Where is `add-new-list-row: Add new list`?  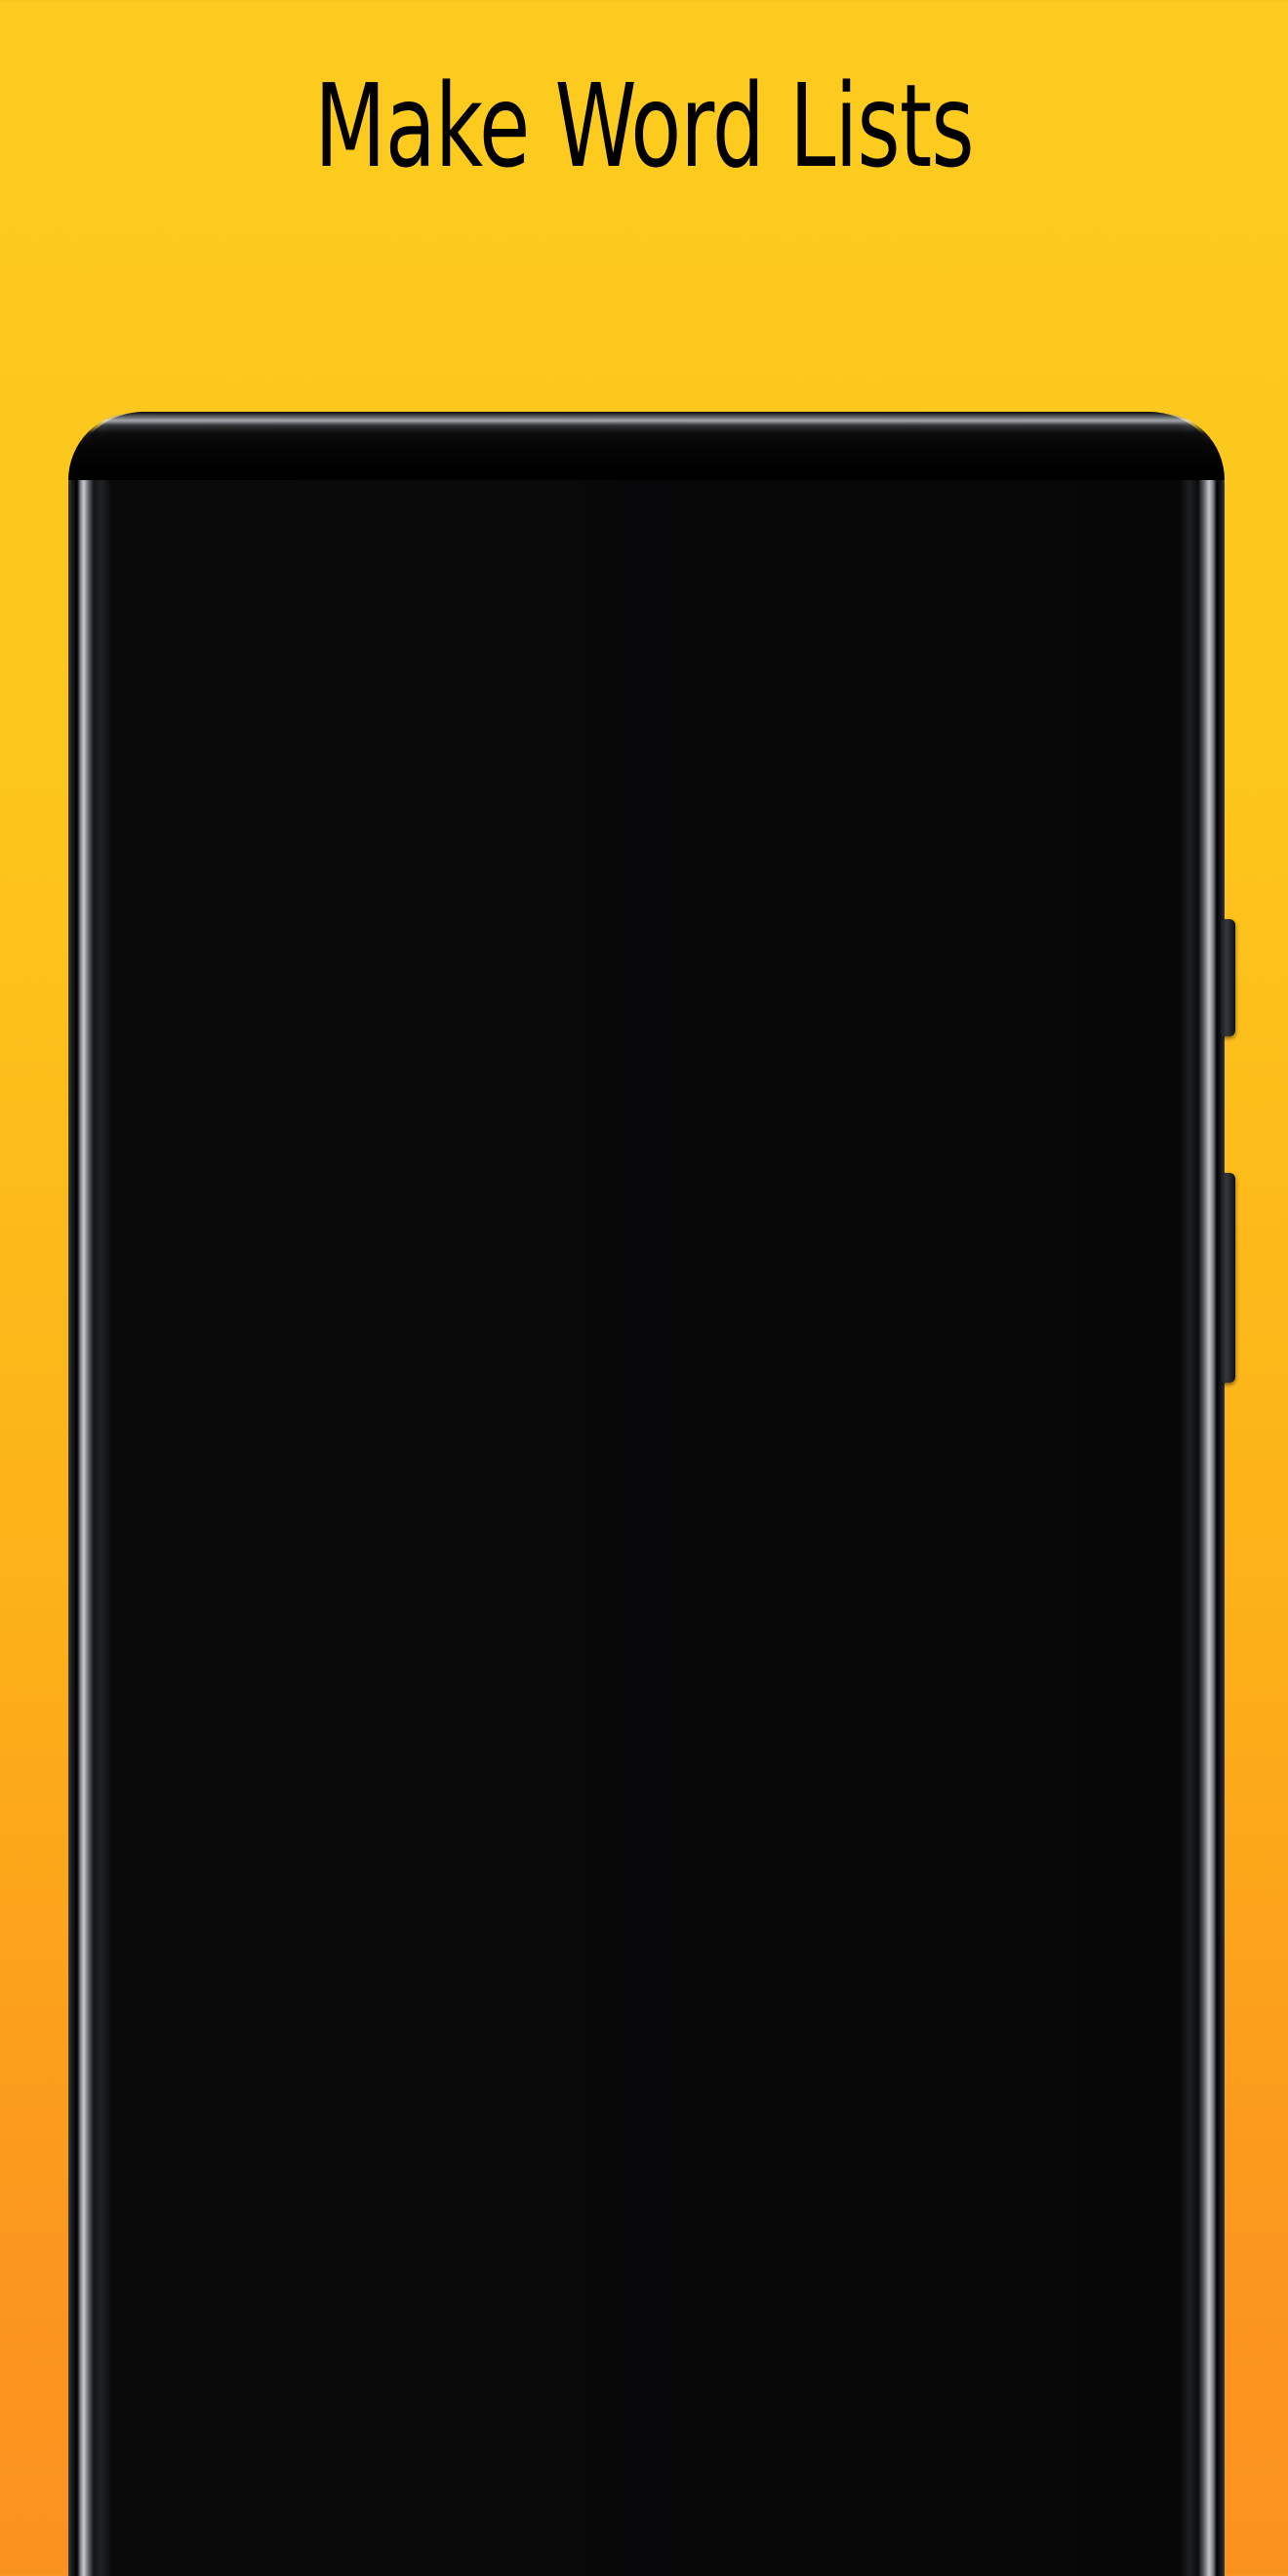
add-new-list-row: Add new list is located at coordinates (669, 2259).